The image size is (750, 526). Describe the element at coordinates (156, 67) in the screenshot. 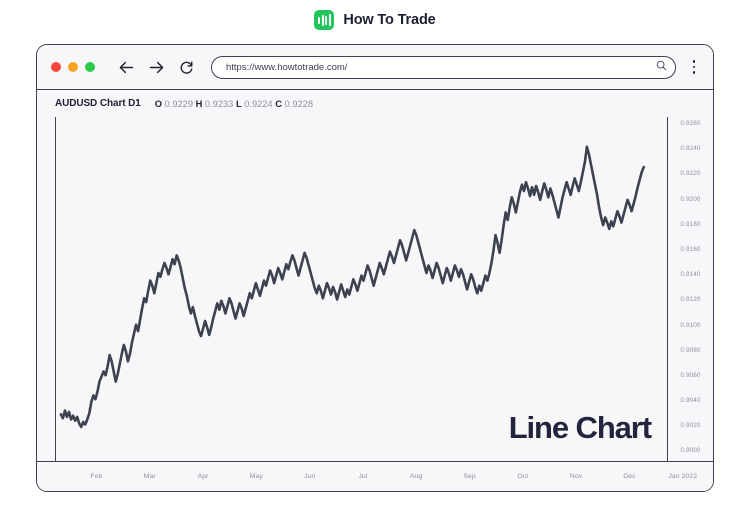

I see `arrow-right-icon` at that location.